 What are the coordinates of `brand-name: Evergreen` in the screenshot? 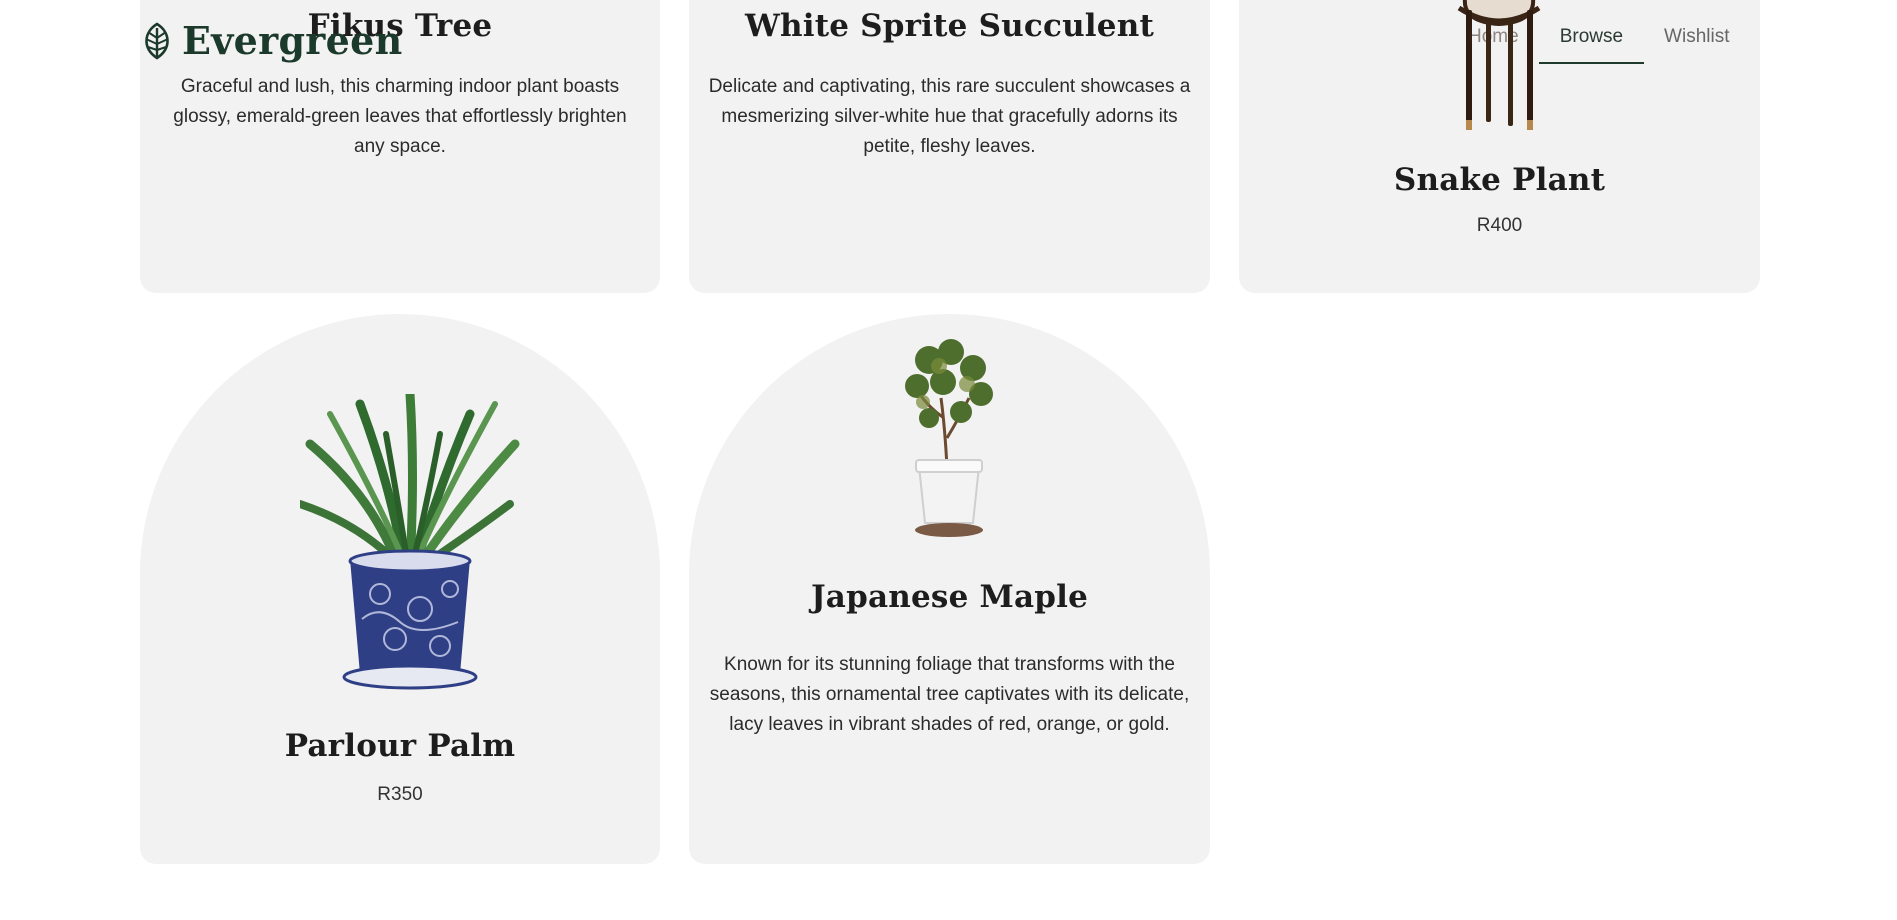 It's located at (292, 40).